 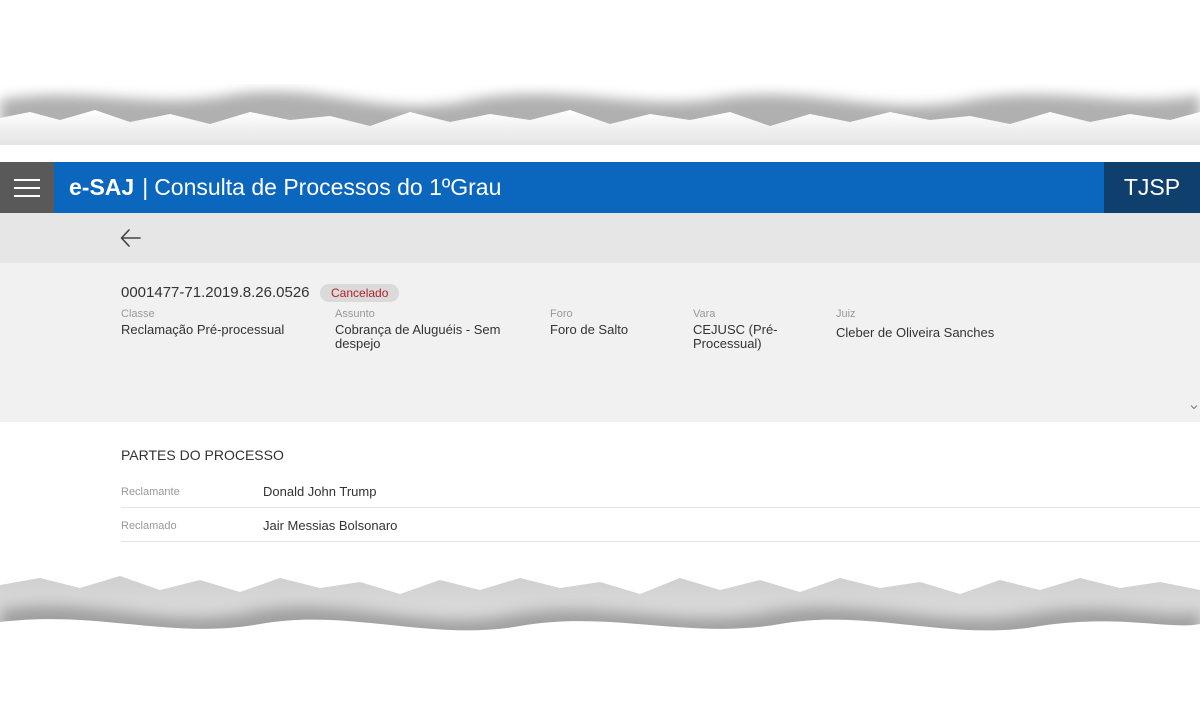 I want to click on field-foro: Foro Foro de Salto, so click(x=615, y=322).